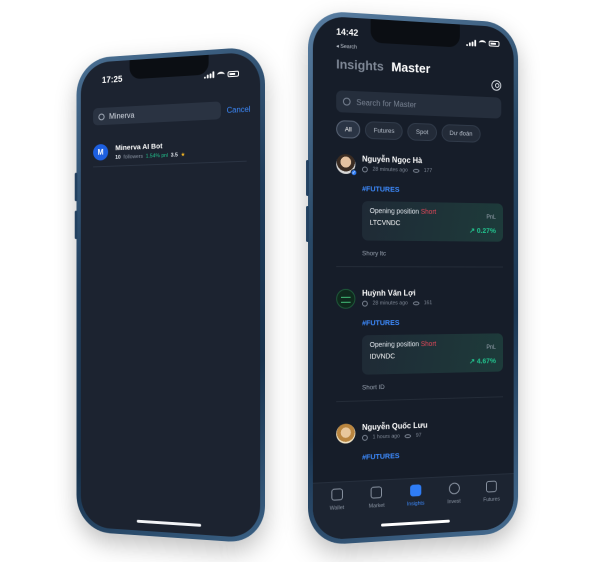  I want to click on tab-master: Master, so click(410, 67).